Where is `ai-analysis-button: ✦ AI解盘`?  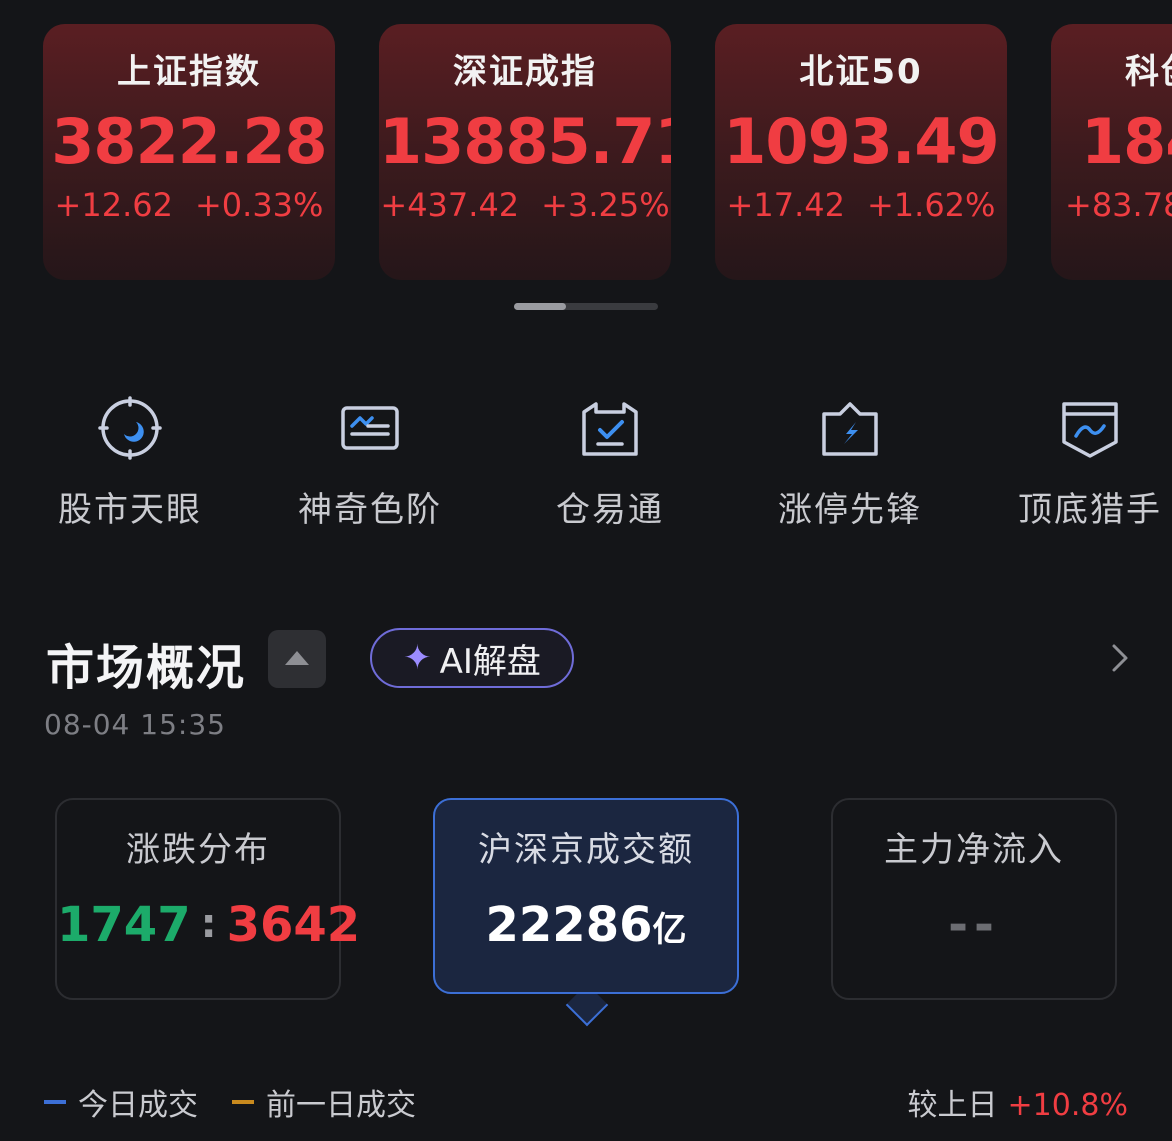 ai-analysis-button: ✦ AI解盘 is located at coordinates (472, 658).